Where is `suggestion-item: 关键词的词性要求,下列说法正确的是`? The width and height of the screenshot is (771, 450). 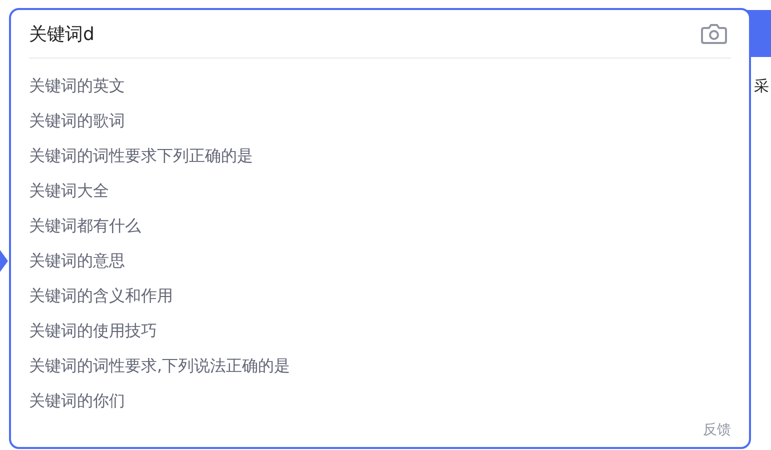
suggestion-item: 关键词的词性要求,下列说法正确的是 is located at coordinates (159, 366).